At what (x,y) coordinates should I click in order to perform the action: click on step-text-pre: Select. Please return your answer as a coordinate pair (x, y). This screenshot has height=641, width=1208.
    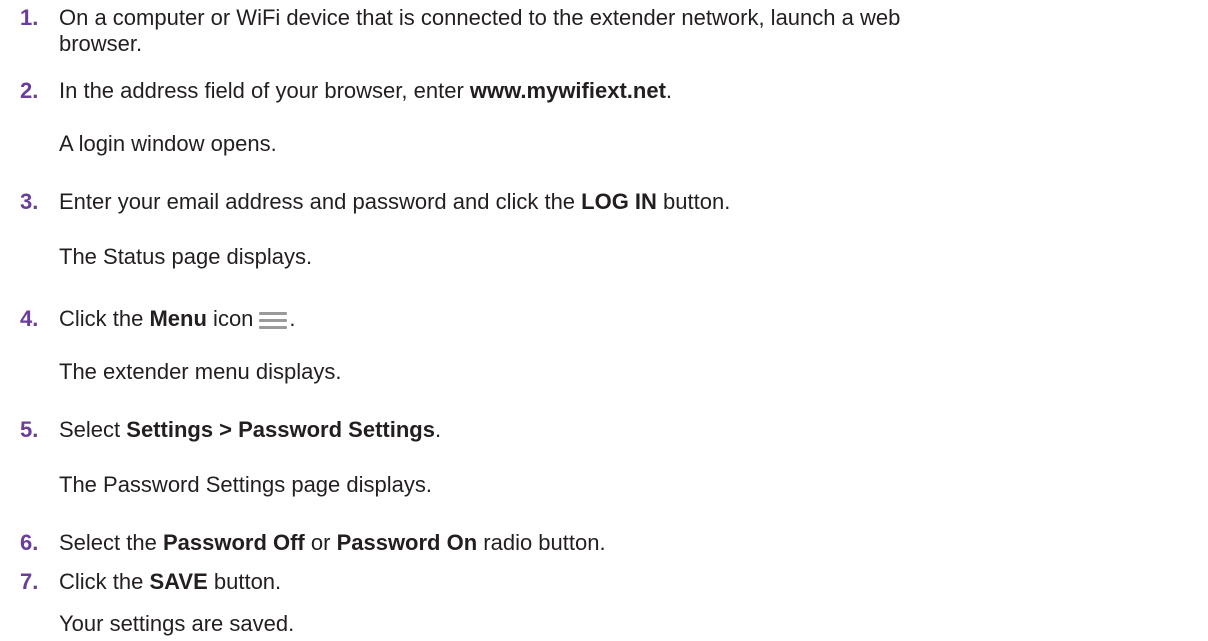
    Looking at the image, I should click on (93, 429).